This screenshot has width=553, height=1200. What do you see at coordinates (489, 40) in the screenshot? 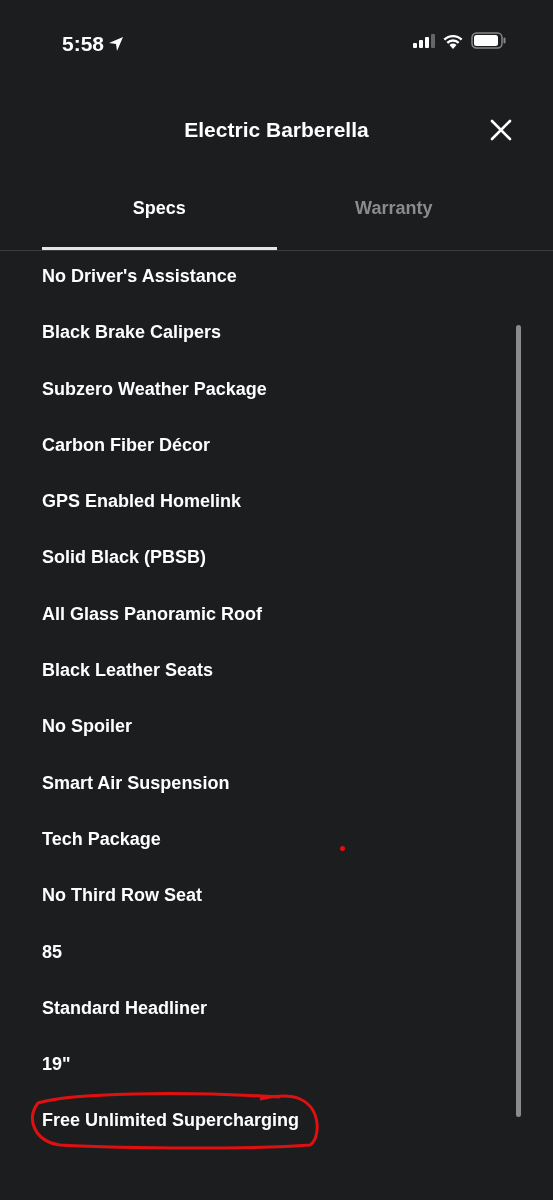
I see `battery-icon` at bounding box center [489, 40].